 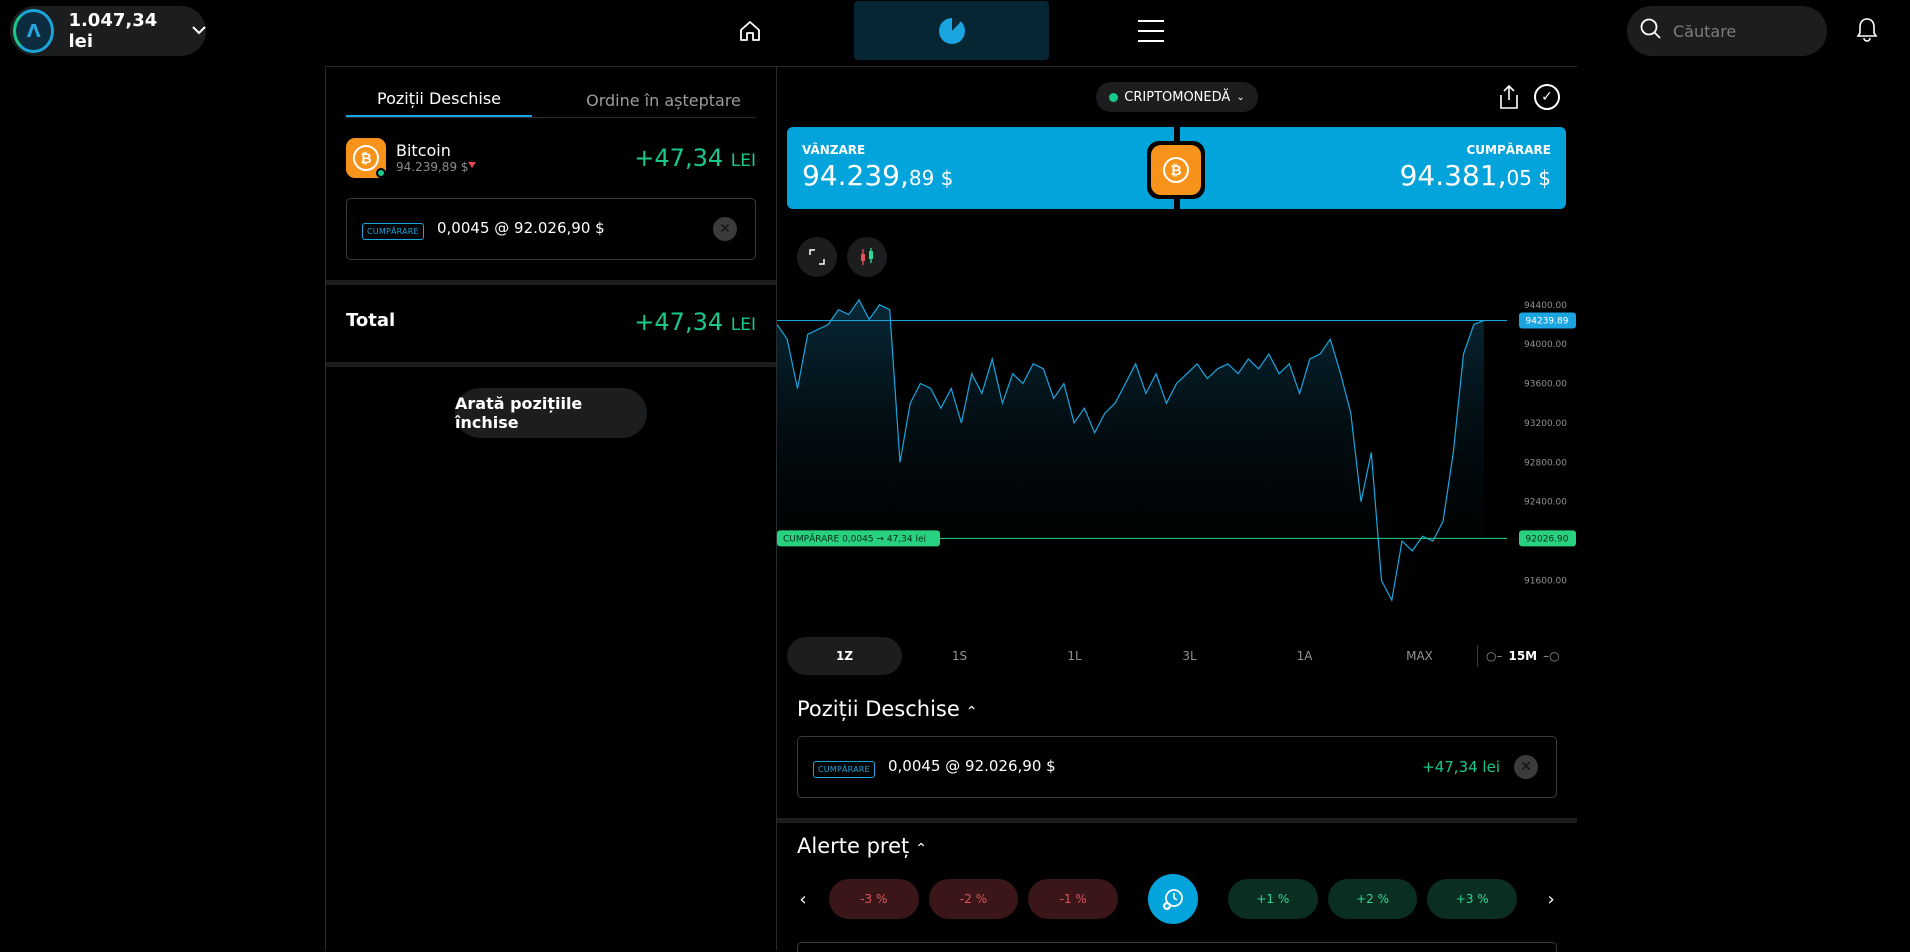 I want to click on alert-minus-2: -2 %, so click(x=973, y=899).